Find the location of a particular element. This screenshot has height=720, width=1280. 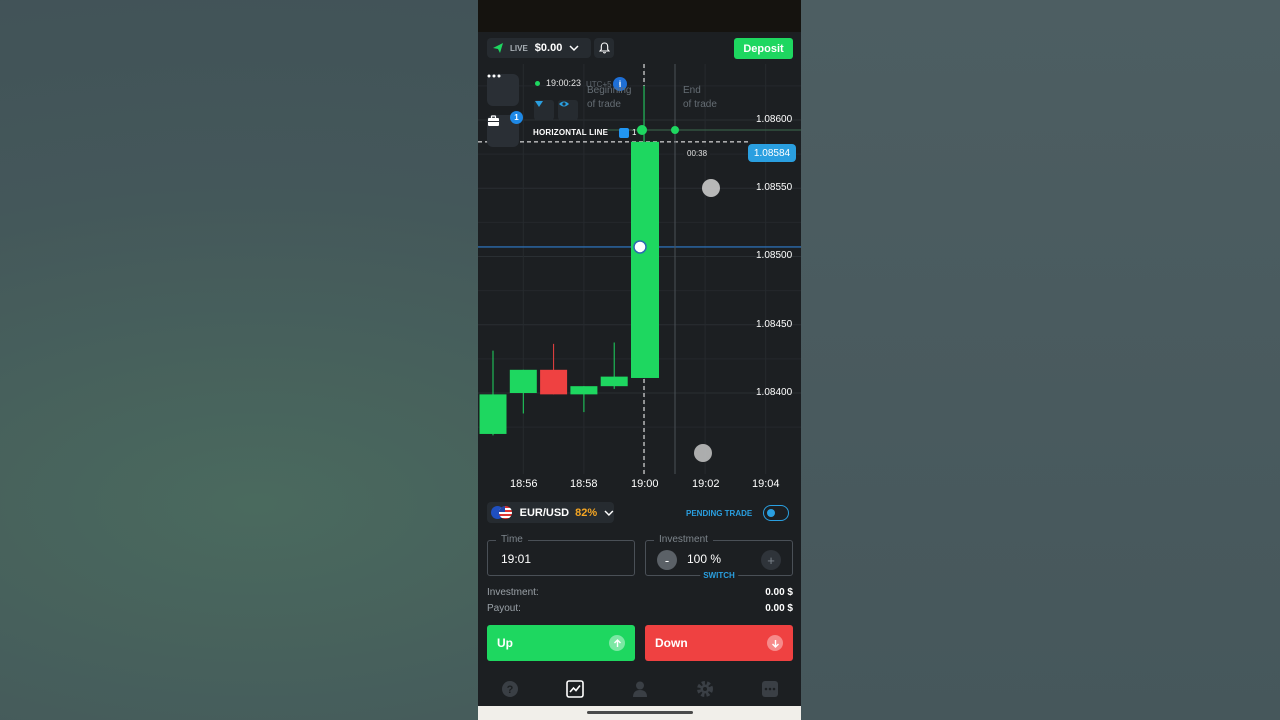

triangle-down-icon is located at coordinates (539, 104).